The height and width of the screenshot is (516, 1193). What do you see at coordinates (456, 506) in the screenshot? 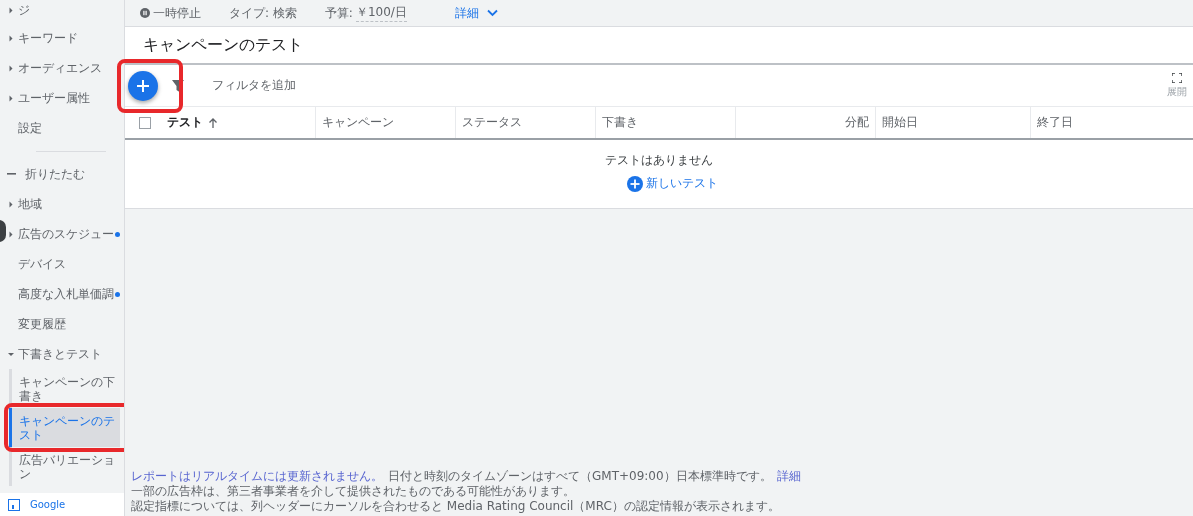
I see `footer-note: 認定指標については、列ヘッダーにカーソルを合わせると Media Rating Council（MRC）の認定情報が表示されます。` at bounding box center [456, 506].